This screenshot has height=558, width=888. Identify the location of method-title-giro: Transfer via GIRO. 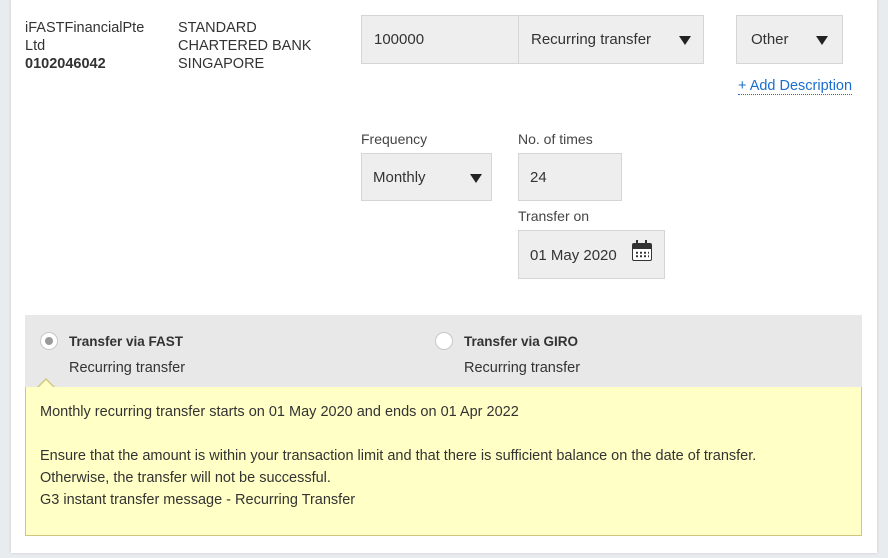
(521, 341).